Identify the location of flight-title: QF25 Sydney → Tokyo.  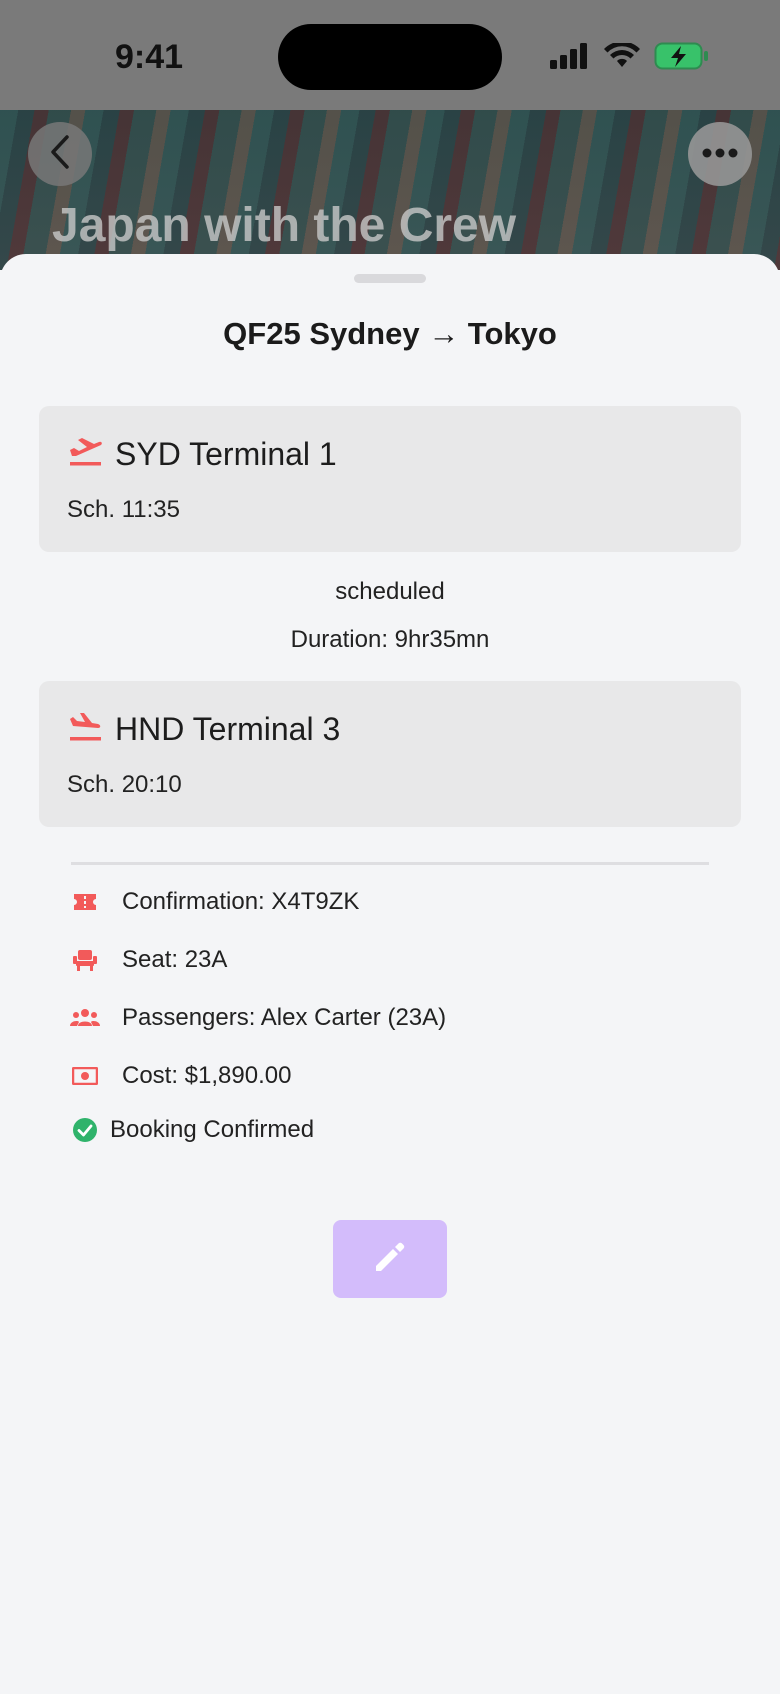
(390, 333).